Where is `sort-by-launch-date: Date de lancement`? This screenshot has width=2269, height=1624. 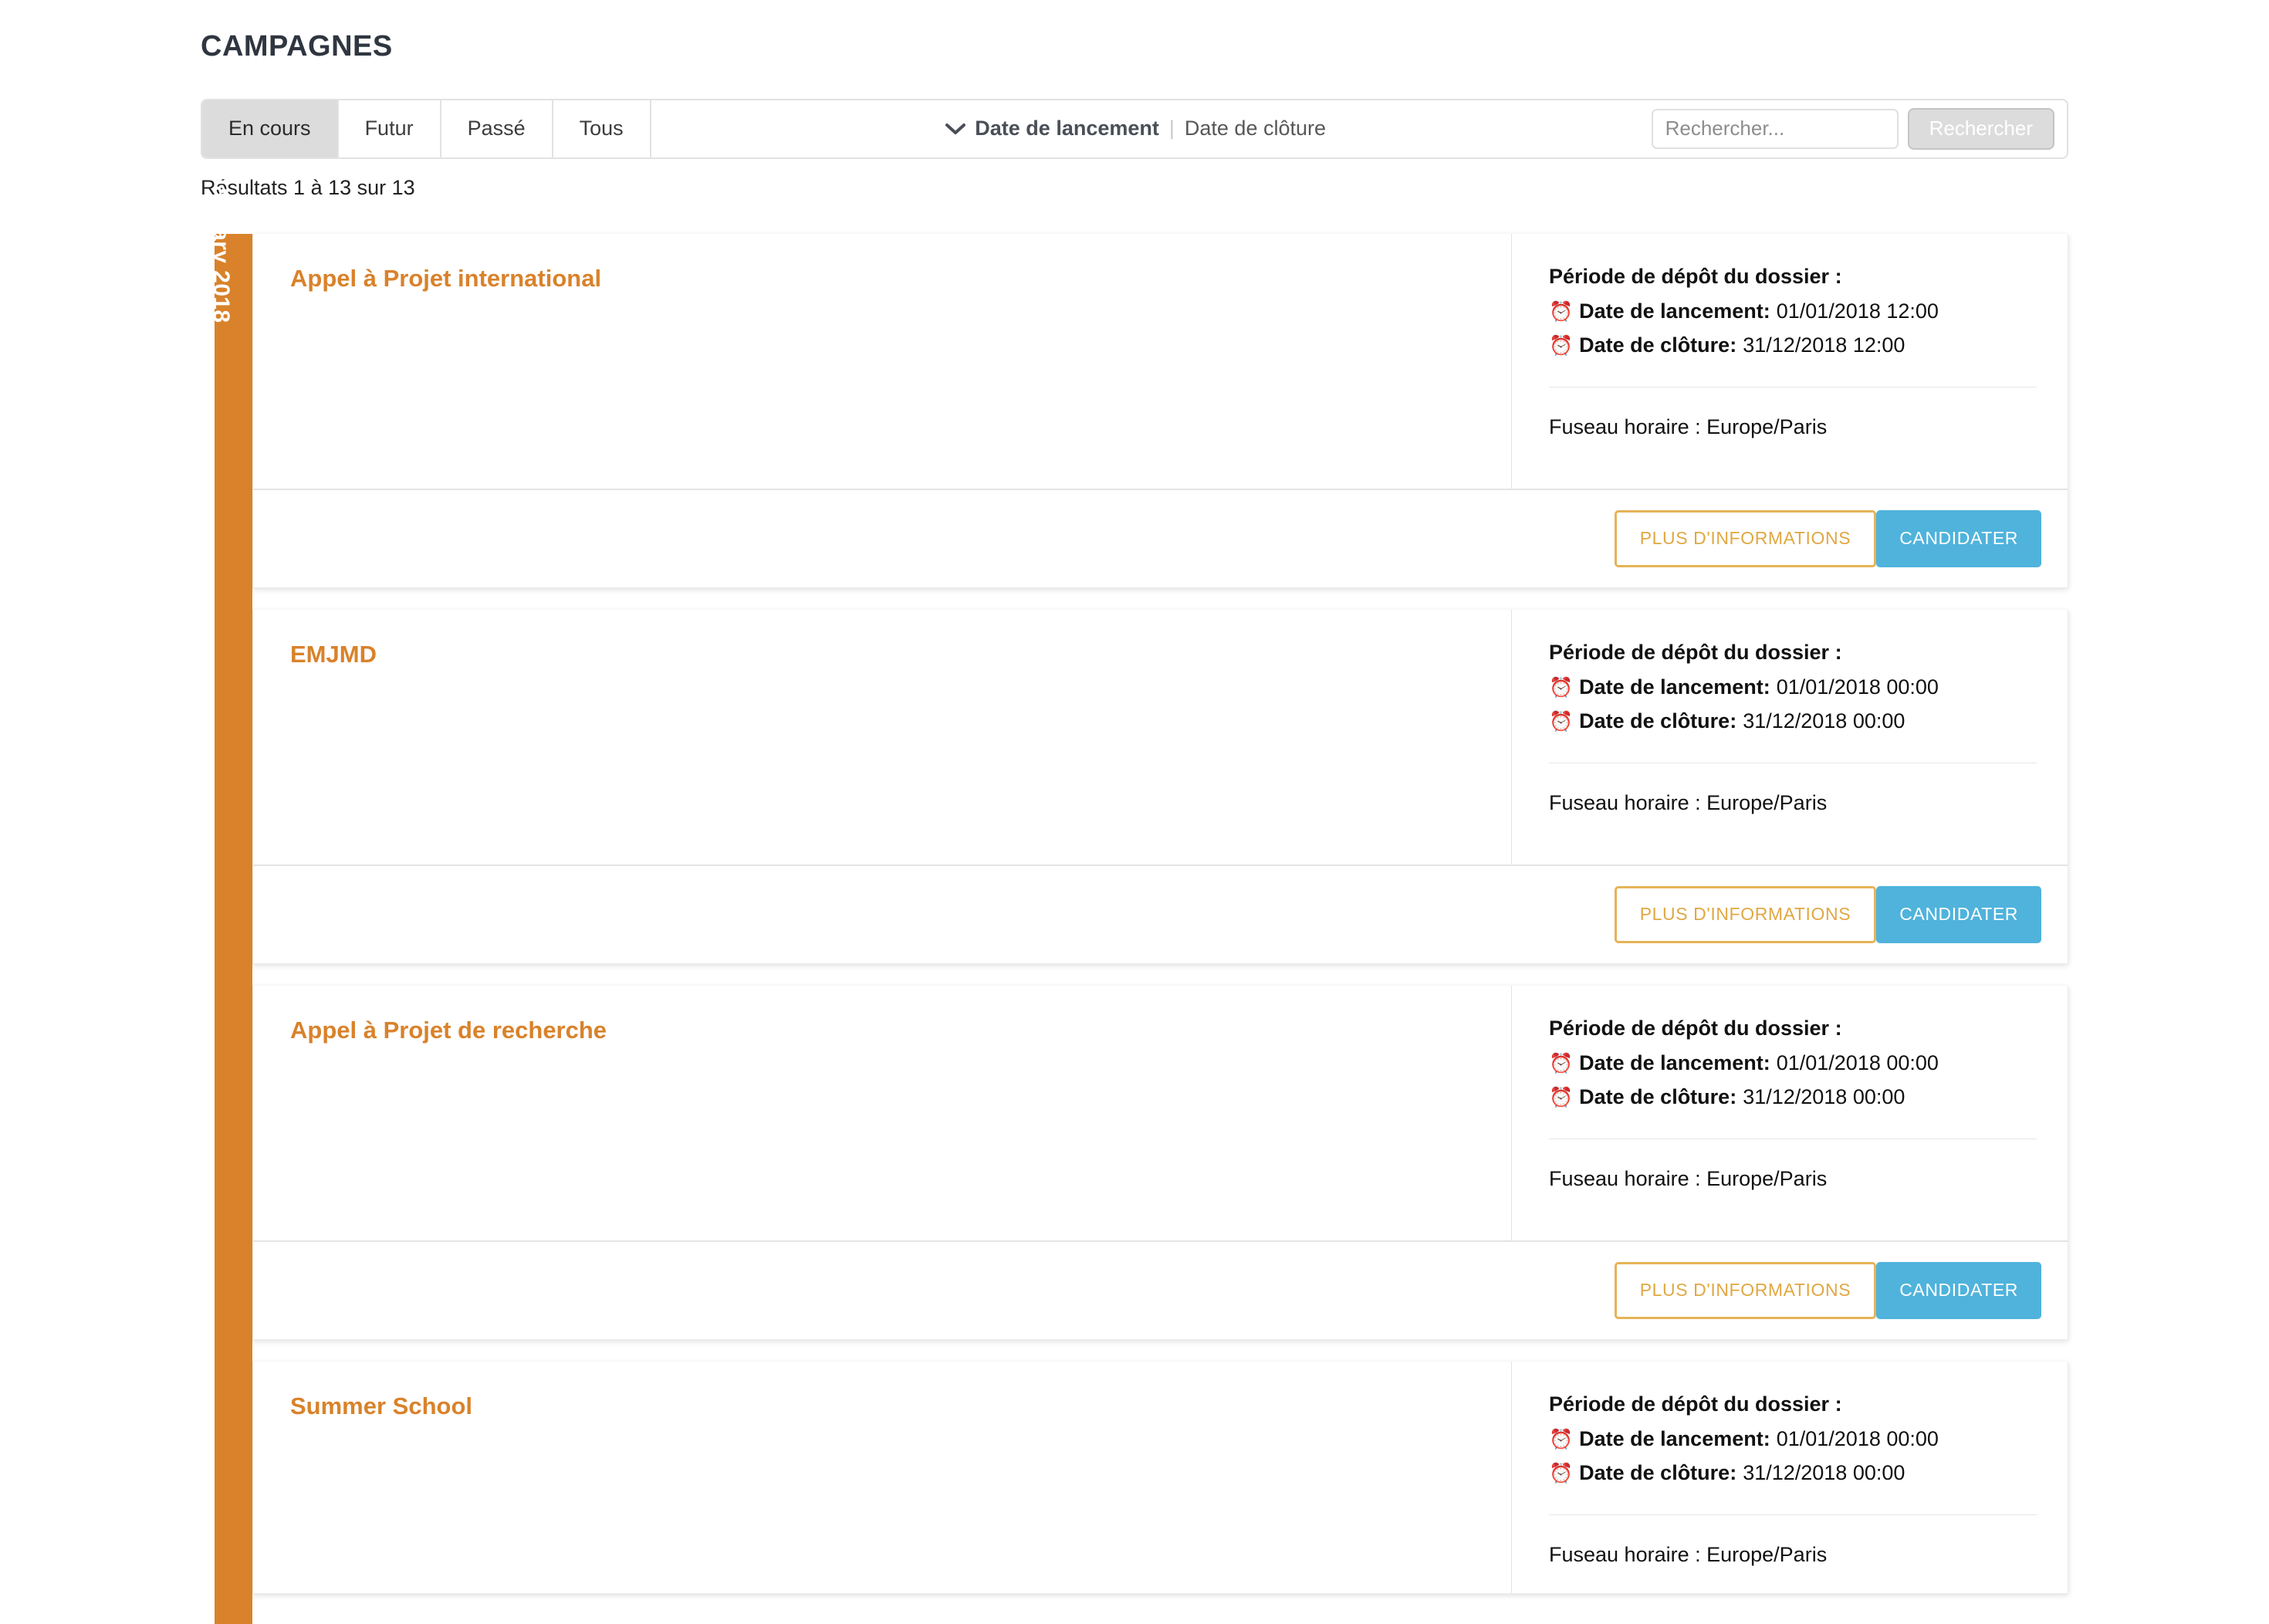
sort-by-launch-date: Date de lancement is located at coordinates (1067, 128).